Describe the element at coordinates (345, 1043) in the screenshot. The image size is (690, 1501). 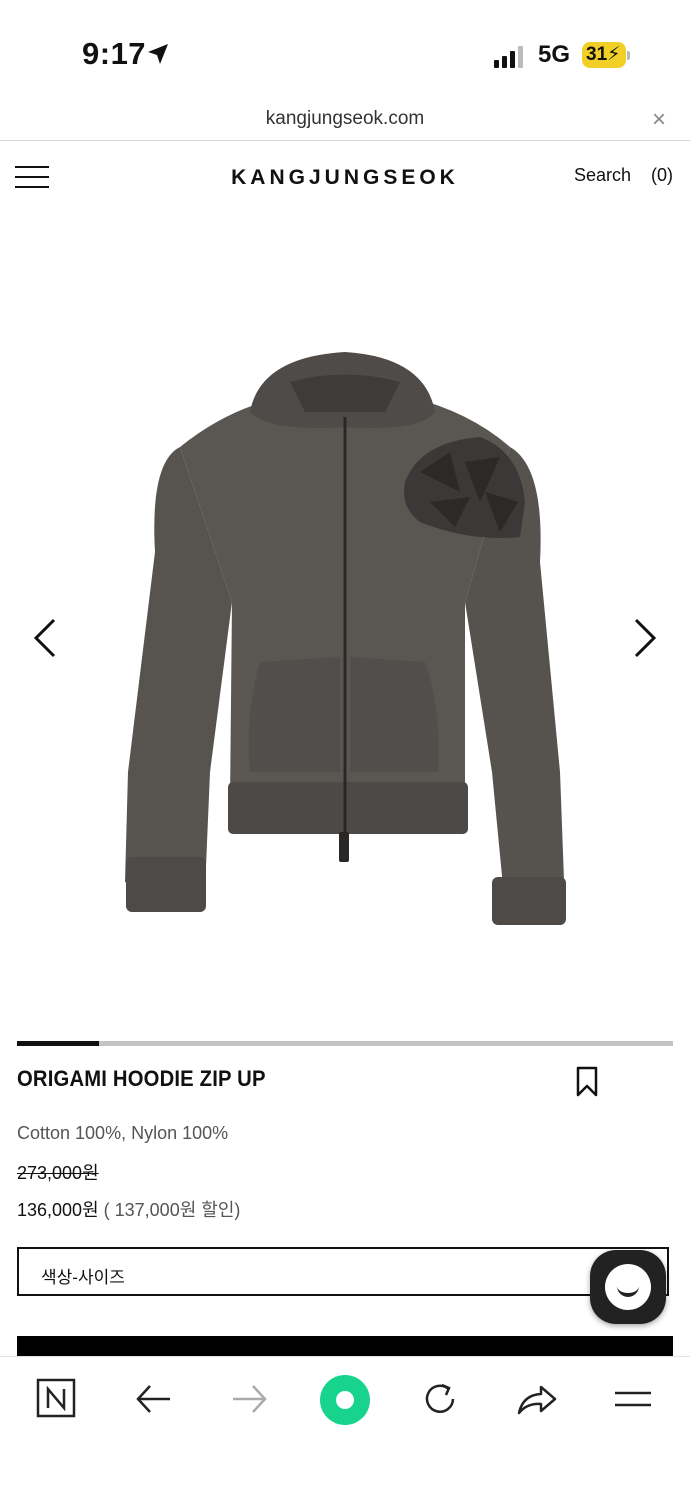
I see `gallery-progress-bar` at that location.